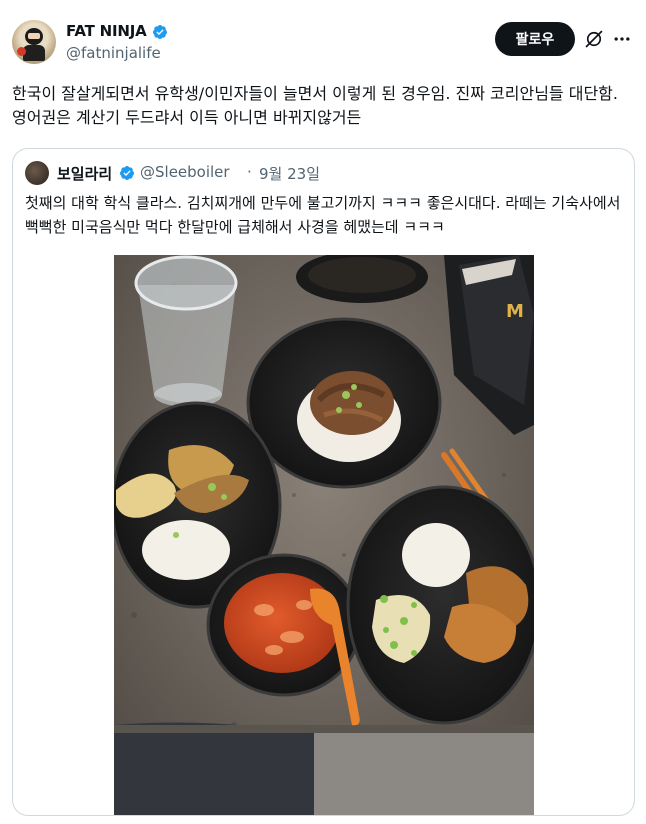  Describe the element at coordinates (34, 36) in the screenshot. I see `avatar-ninja-face` at that location.